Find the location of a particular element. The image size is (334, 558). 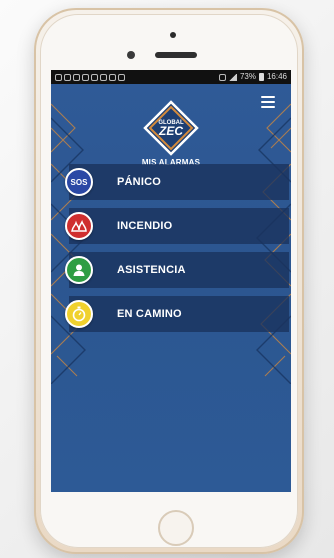

wifi-icon is located at coordinates (222, 77).